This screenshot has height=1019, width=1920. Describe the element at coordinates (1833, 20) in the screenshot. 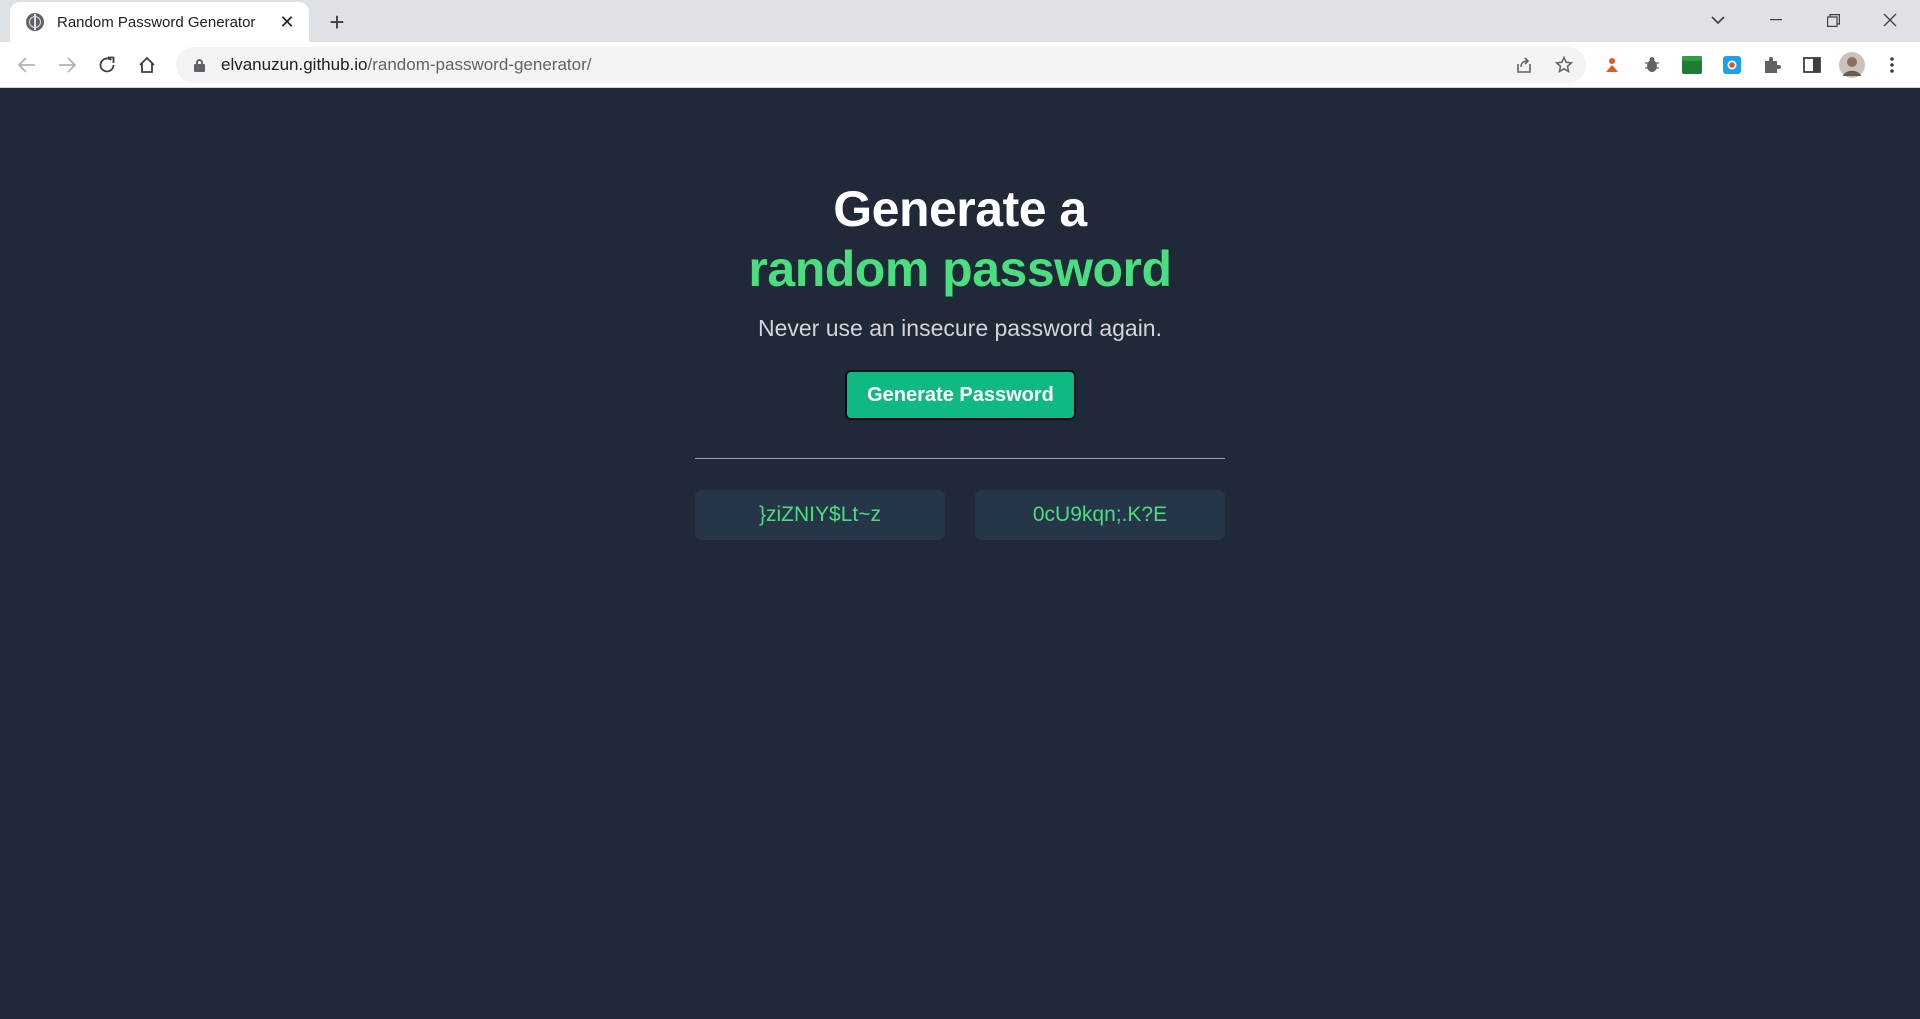

I see `restore-icon` at that location.